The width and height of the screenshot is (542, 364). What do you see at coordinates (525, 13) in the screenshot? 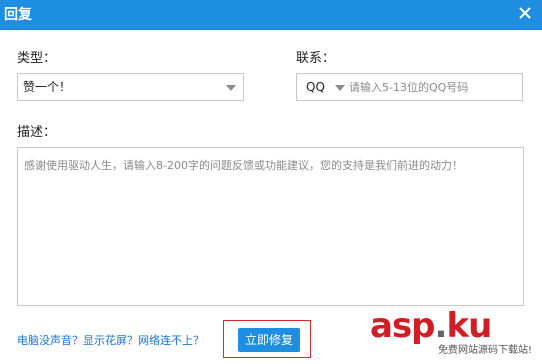
I see `close-icon` at bounding box center [525, 13].